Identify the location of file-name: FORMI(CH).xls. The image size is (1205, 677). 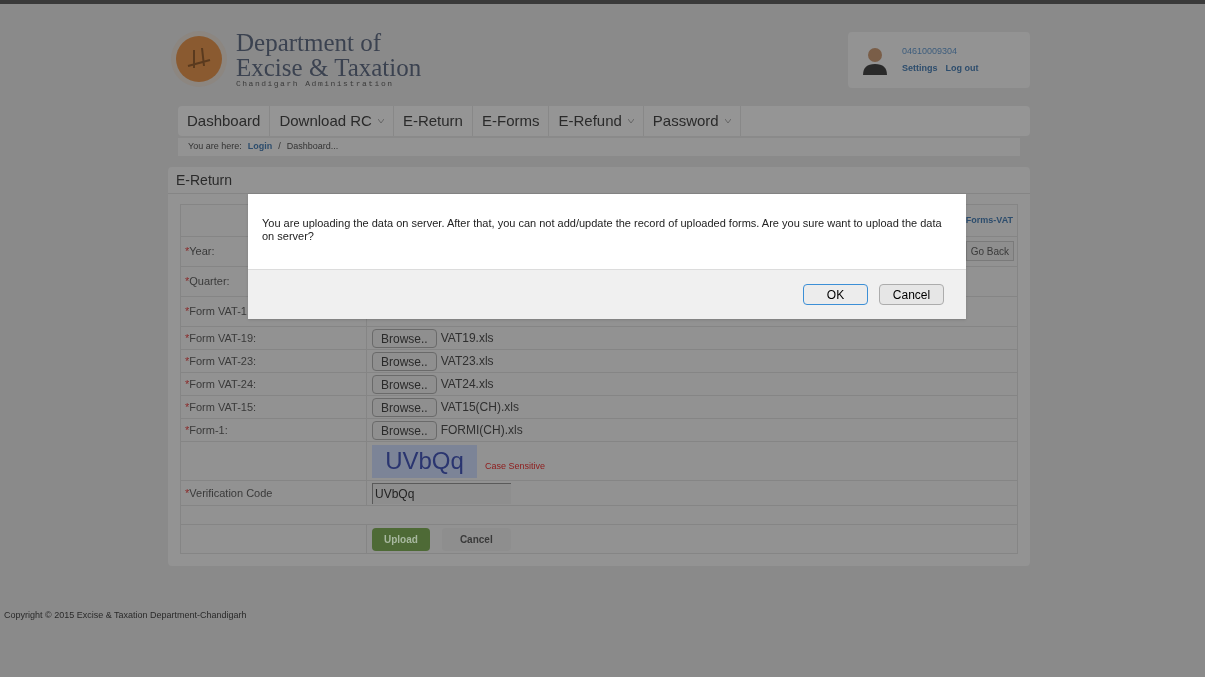
(481, 430).